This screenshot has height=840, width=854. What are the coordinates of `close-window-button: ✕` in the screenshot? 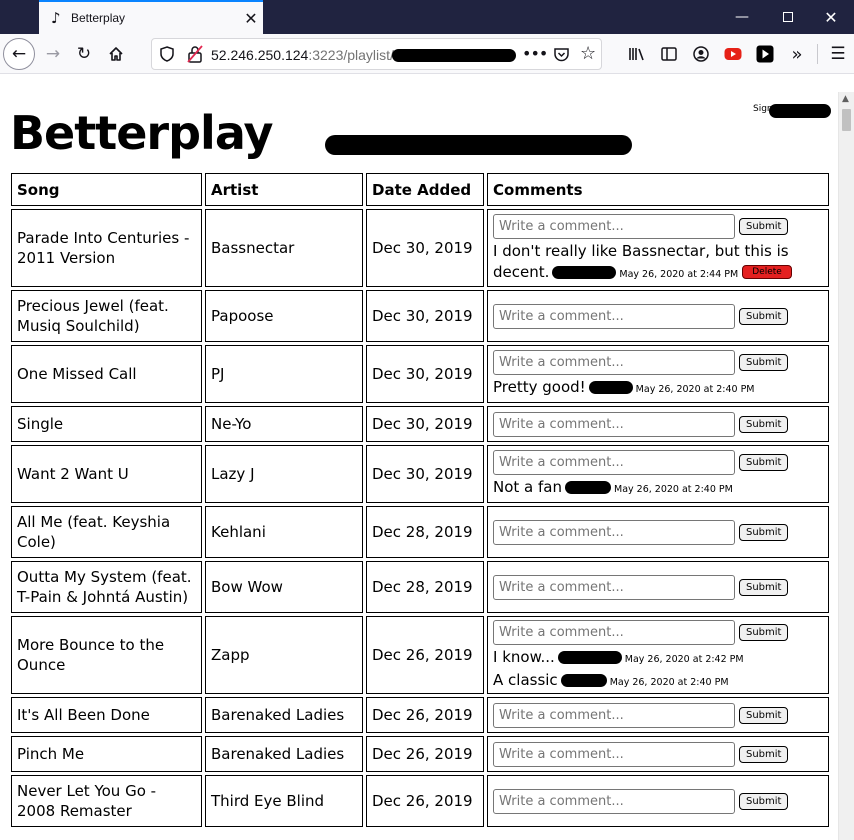 It's located at (831, 17).